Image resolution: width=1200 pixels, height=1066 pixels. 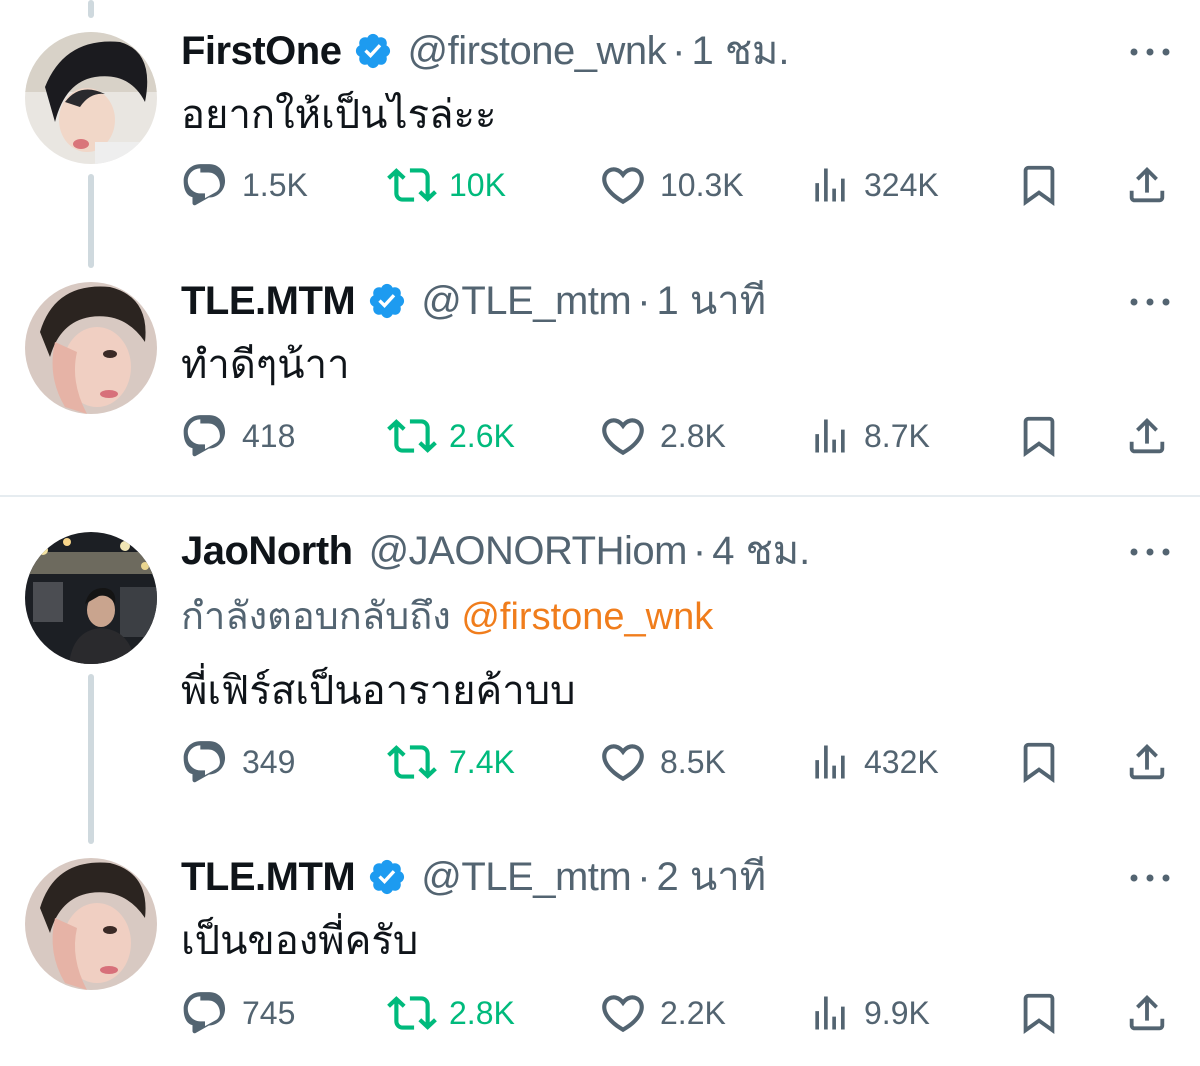 I want to click on like-count: 2.8K, so click(x=693, y=435).